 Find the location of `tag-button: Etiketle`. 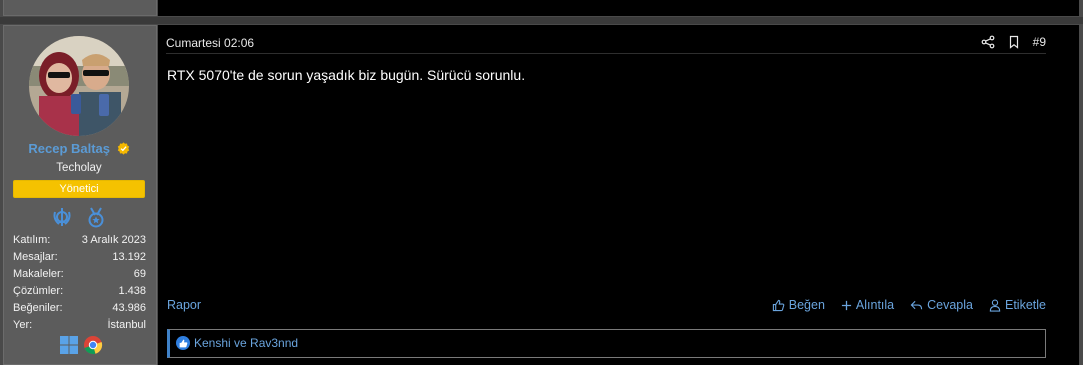

tag-button: Etiketle is located at coordinates (1017, 305).